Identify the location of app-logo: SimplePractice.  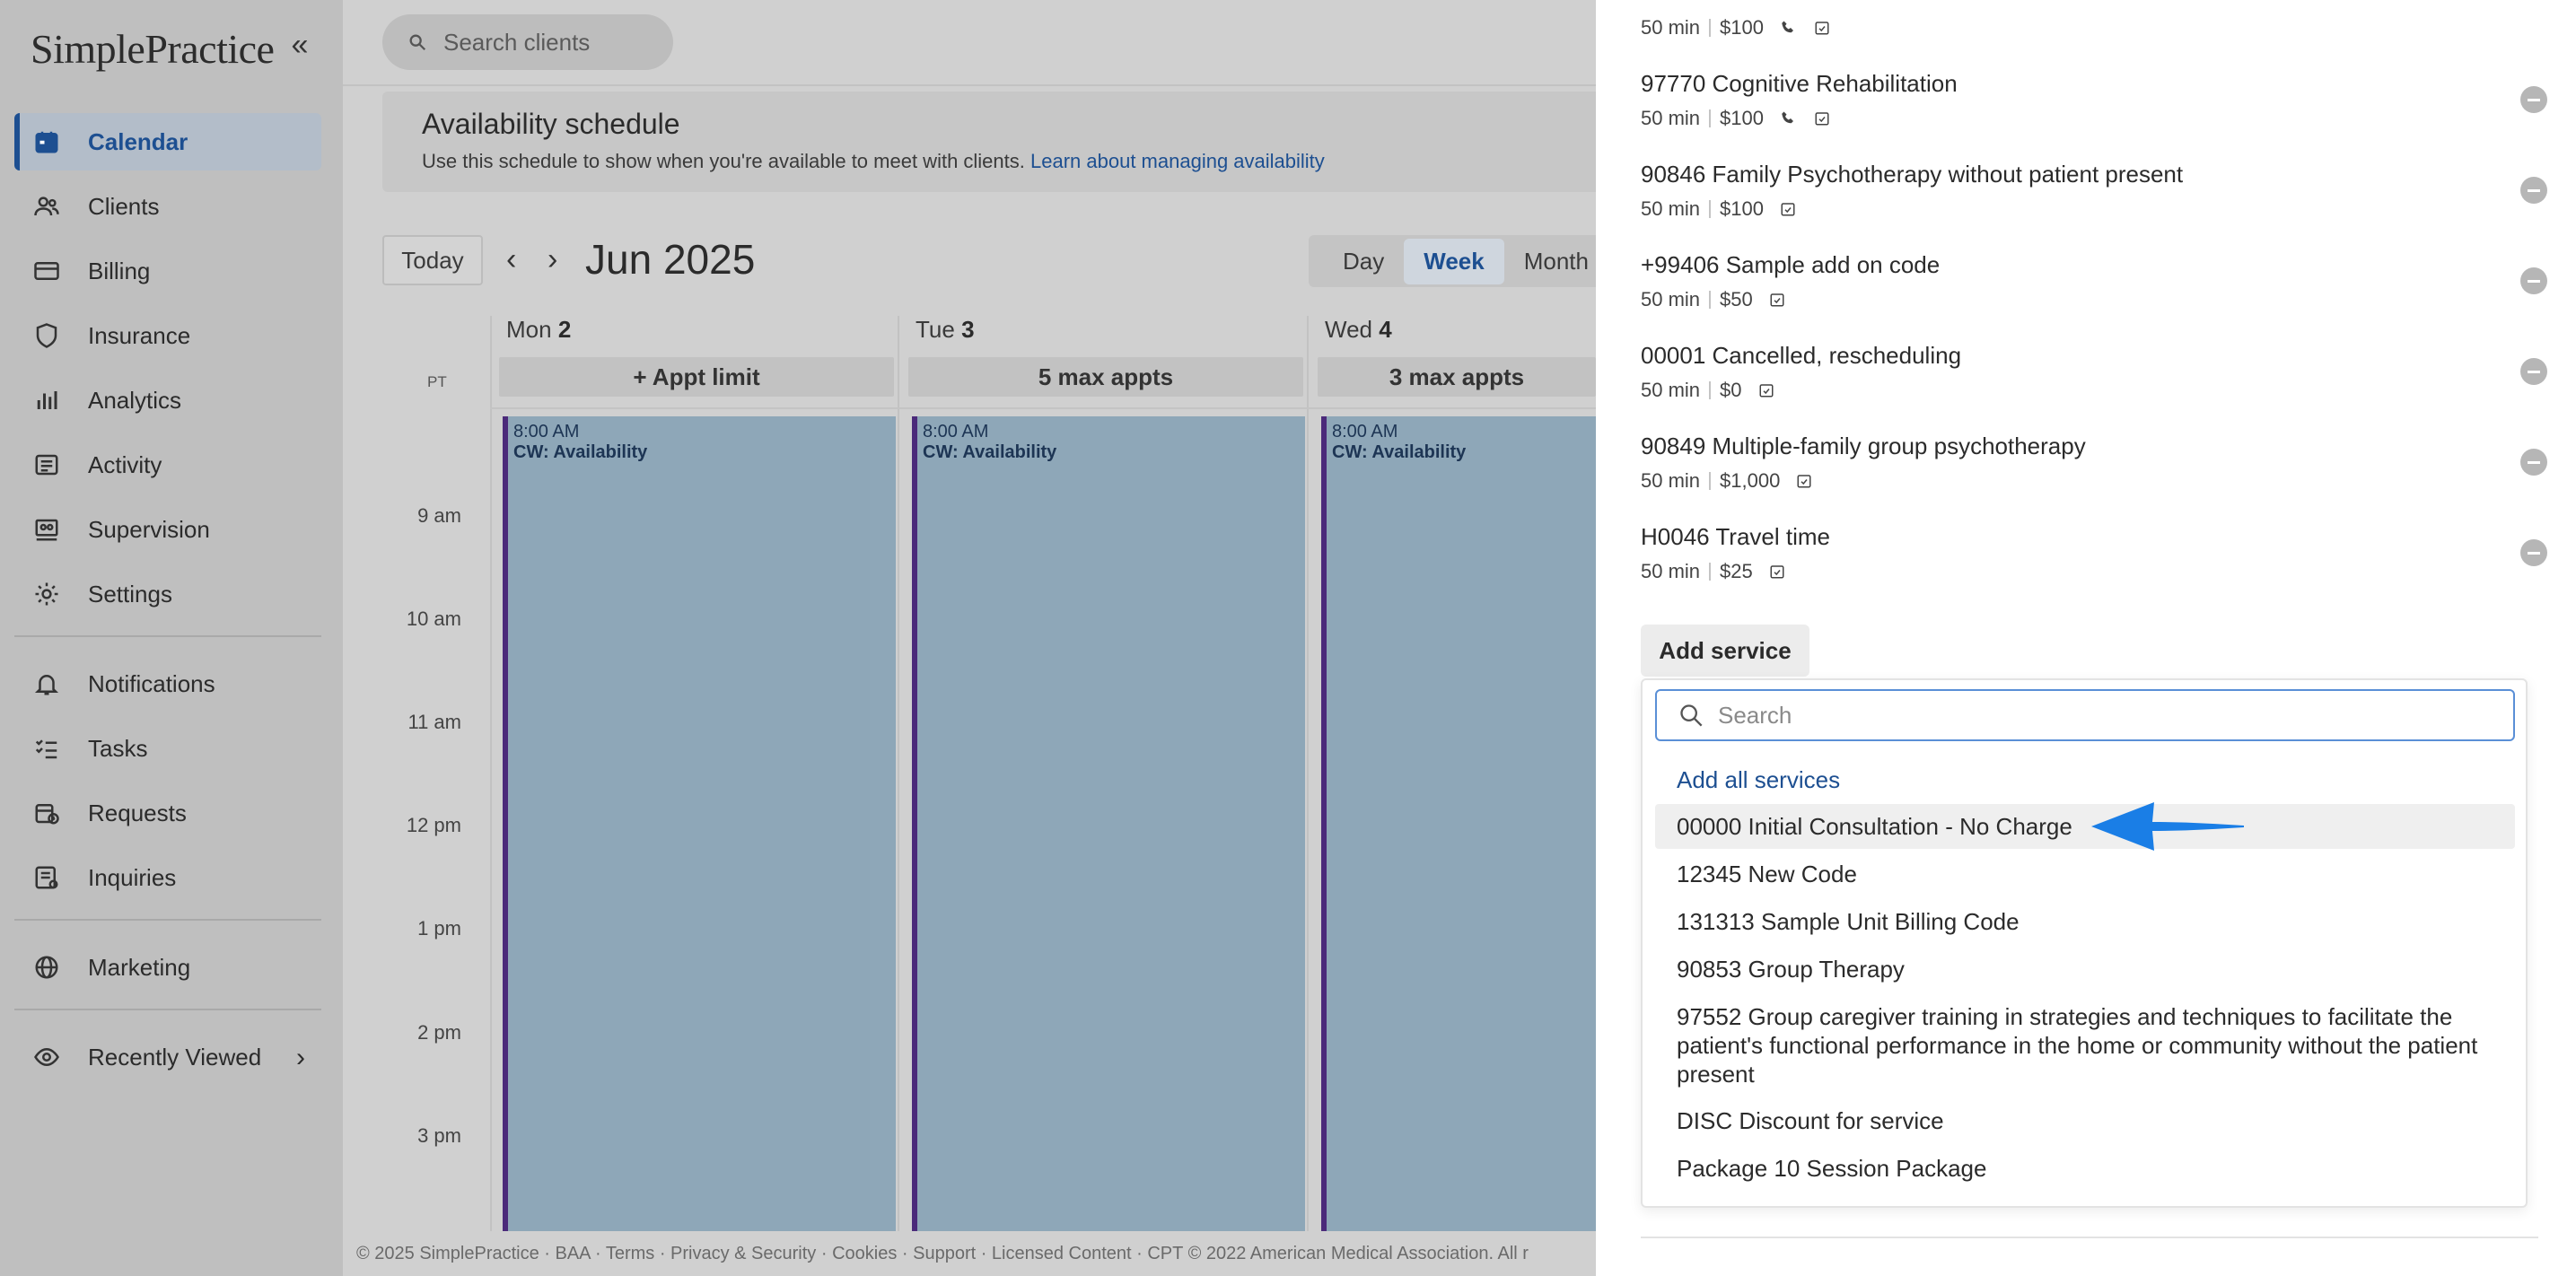
(153, 49).